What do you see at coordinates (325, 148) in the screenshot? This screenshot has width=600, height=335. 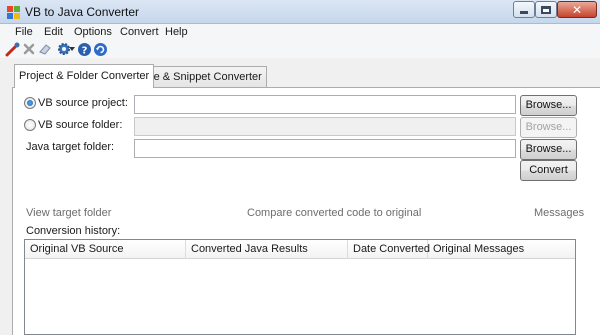 I see `java-target-input` at bounding box center [325, 148].